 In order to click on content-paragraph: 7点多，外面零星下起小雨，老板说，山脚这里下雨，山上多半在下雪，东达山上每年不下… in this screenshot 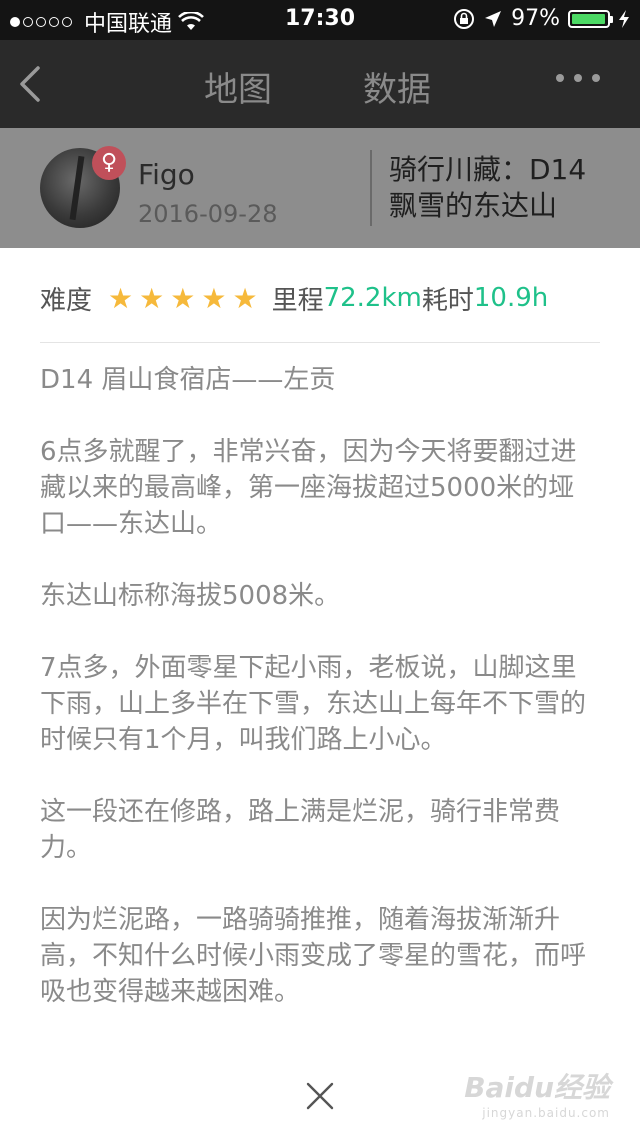, I will do `click(313, 704)`.